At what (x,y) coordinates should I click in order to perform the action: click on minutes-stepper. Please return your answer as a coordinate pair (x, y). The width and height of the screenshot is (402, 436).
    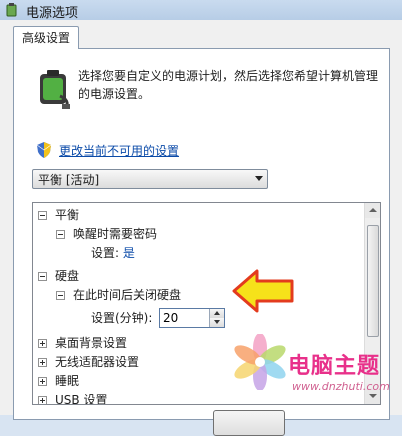
    Looking at the image, I should click on (192, 318).